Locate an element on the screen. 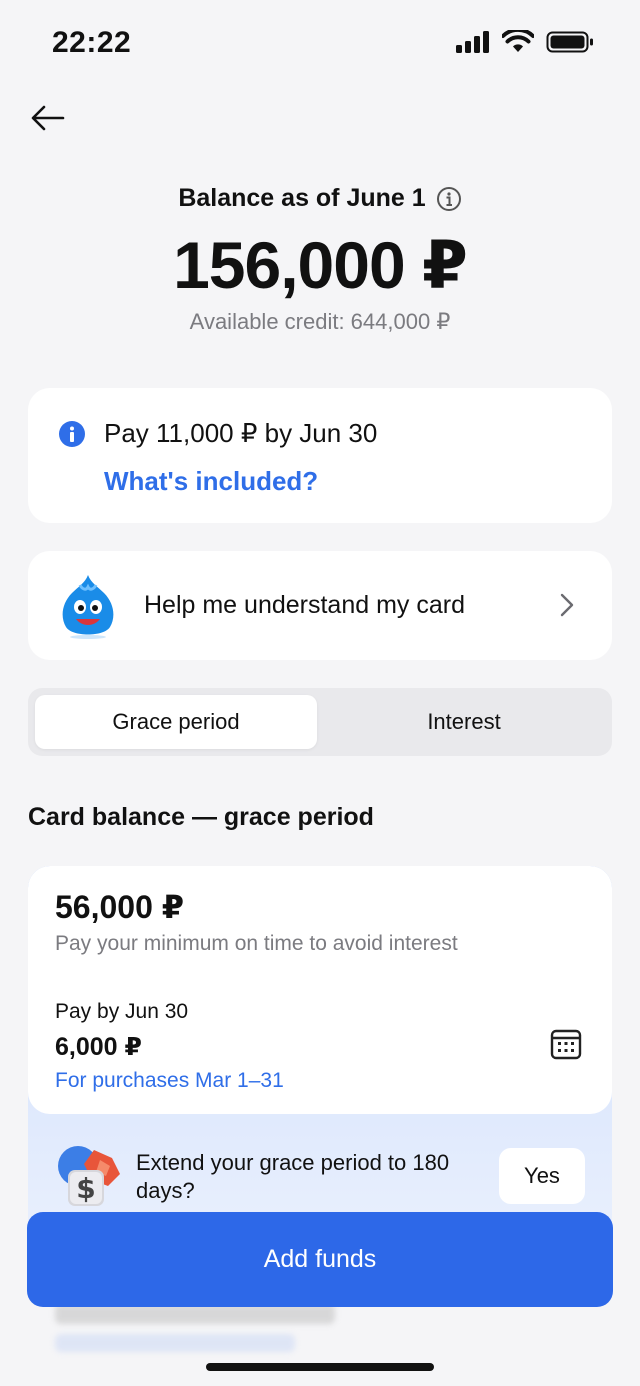 Image resolution: width=640 pixels, height=1386 pixels. balance-amount: 156,000 ₽ is located at coordinates (320, 265).